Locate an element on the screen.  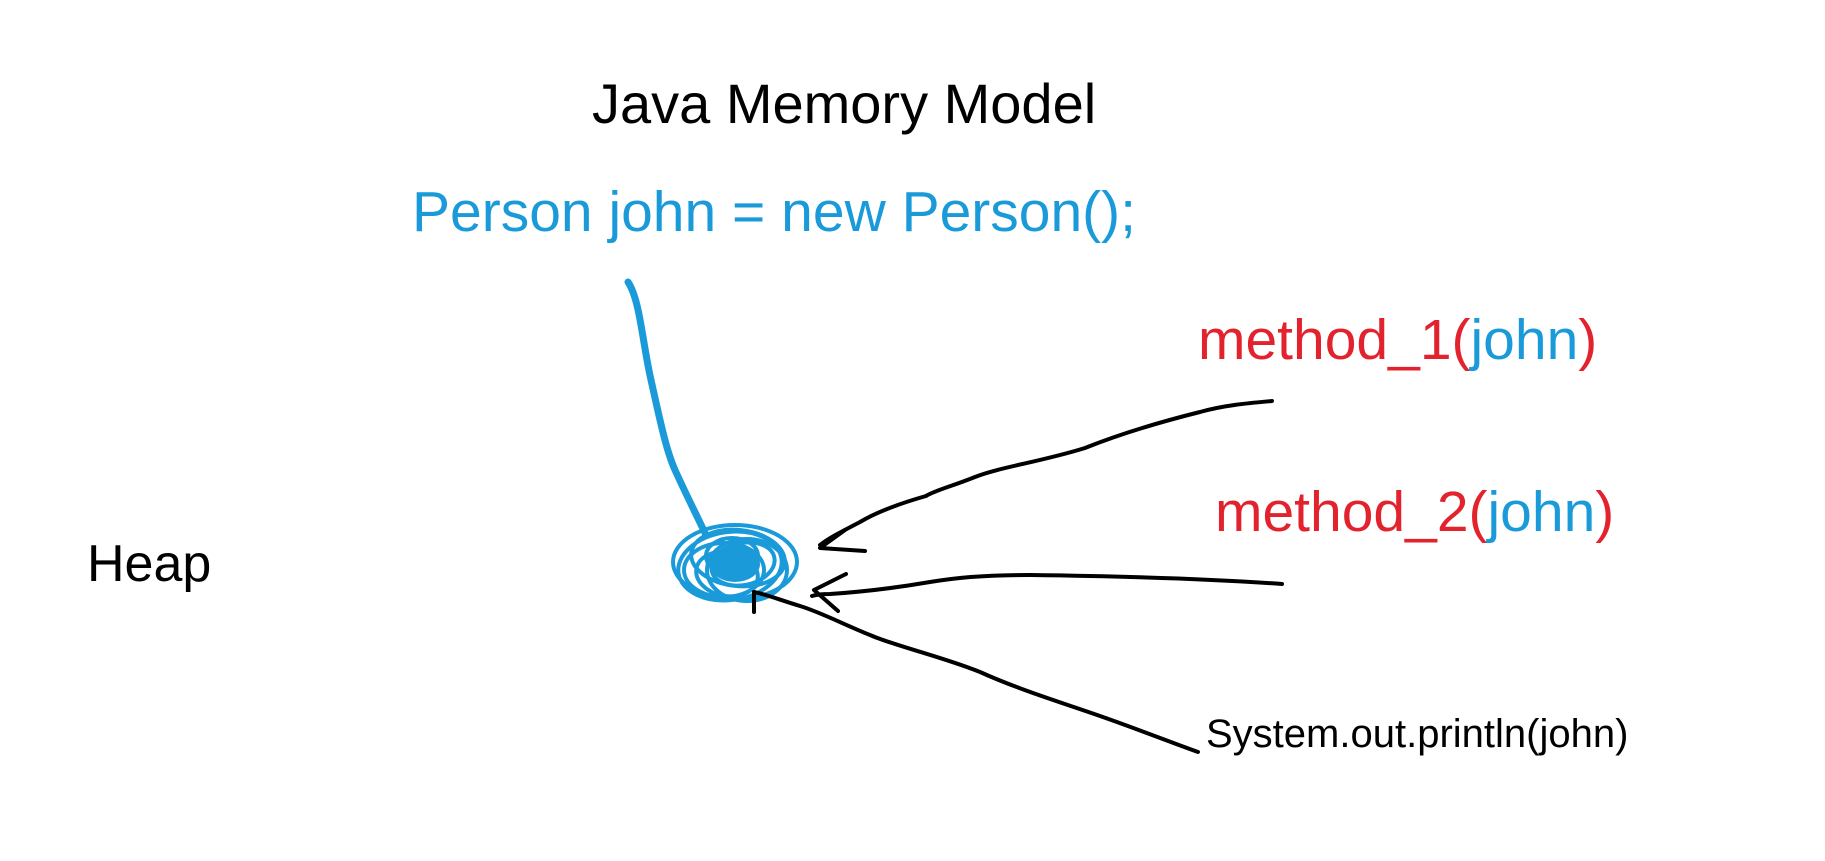
heap-label: Heap is located at coordinates (149, 564).